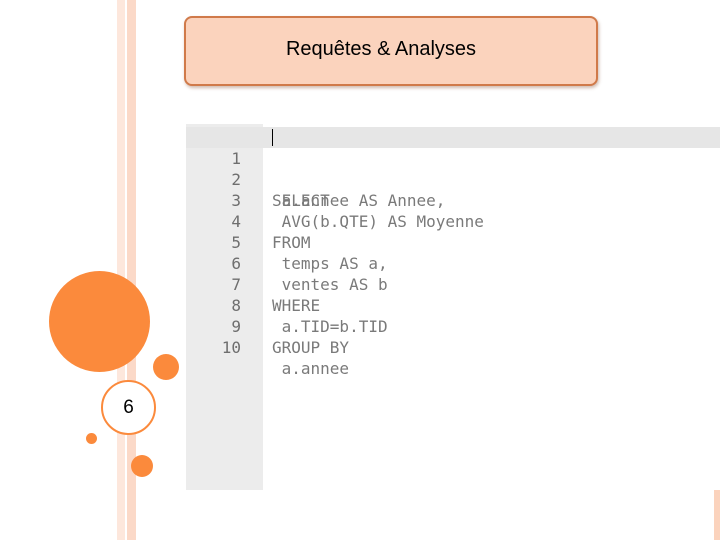  Describe the element at coordinates (91, 438) in the screenshot. I see `decor-dot` at that location.